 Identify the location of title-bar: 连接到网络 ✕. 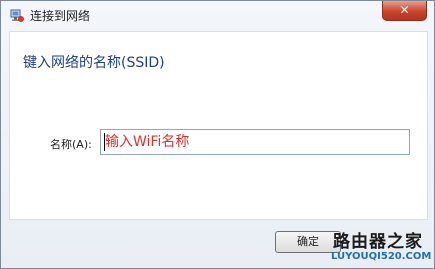
(217, 16).